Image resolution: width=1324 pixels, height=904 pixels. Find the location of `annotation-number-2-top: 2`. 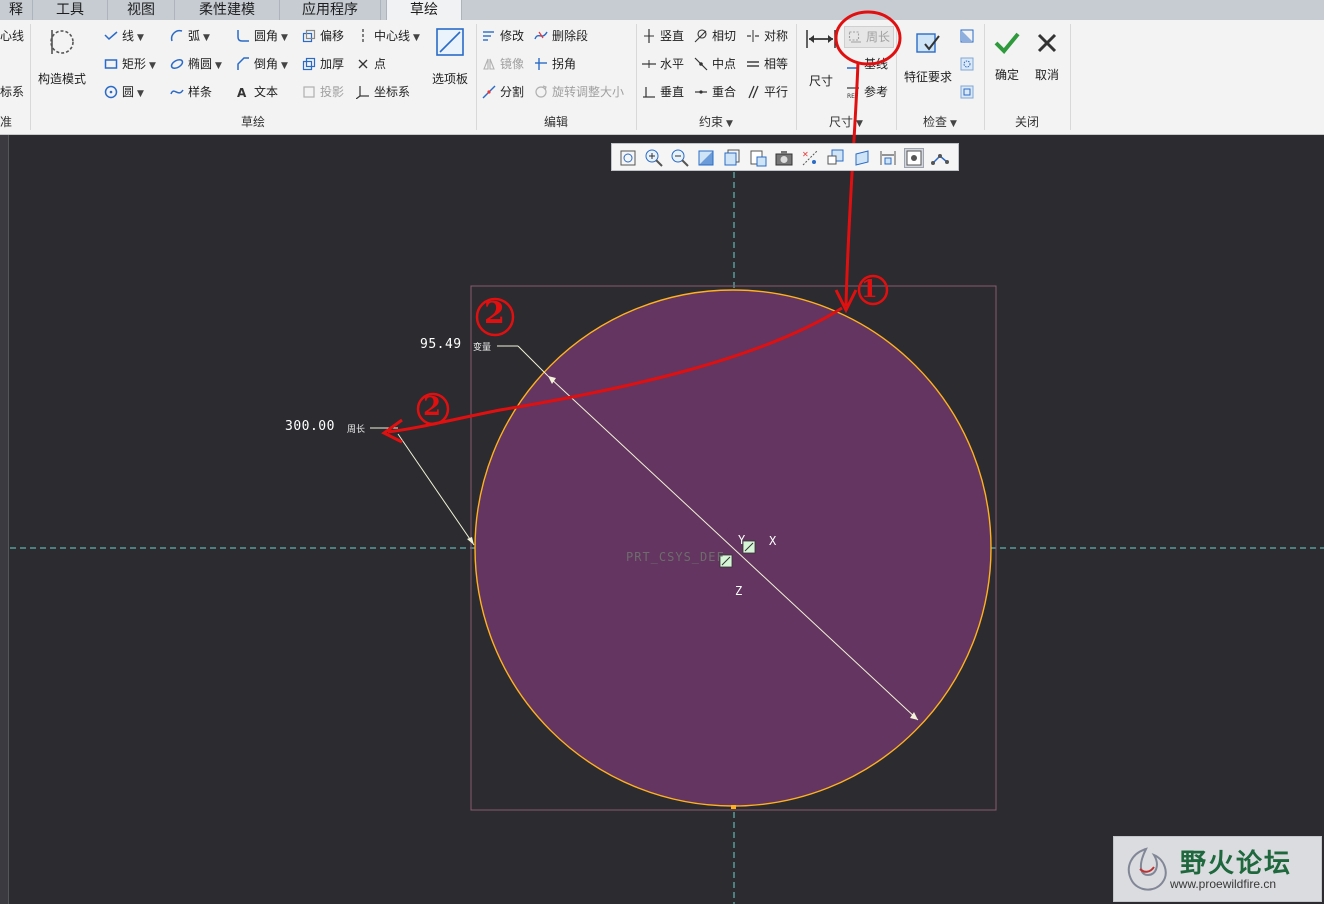

annotation-number-2-top: 2 is located at coordinates (494, 313).